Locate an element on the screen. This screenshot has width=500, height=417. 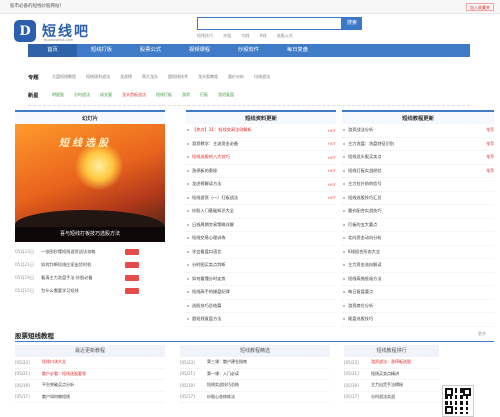
item-title: 看清主力洗盘手法·炒股必备 is located at coordinates (81, 278).